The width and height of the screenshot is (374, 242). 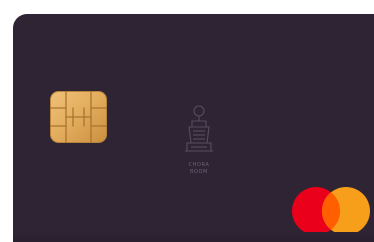 I want to click on emblem-text-line1: CHORA, so click(x=199, y=165).